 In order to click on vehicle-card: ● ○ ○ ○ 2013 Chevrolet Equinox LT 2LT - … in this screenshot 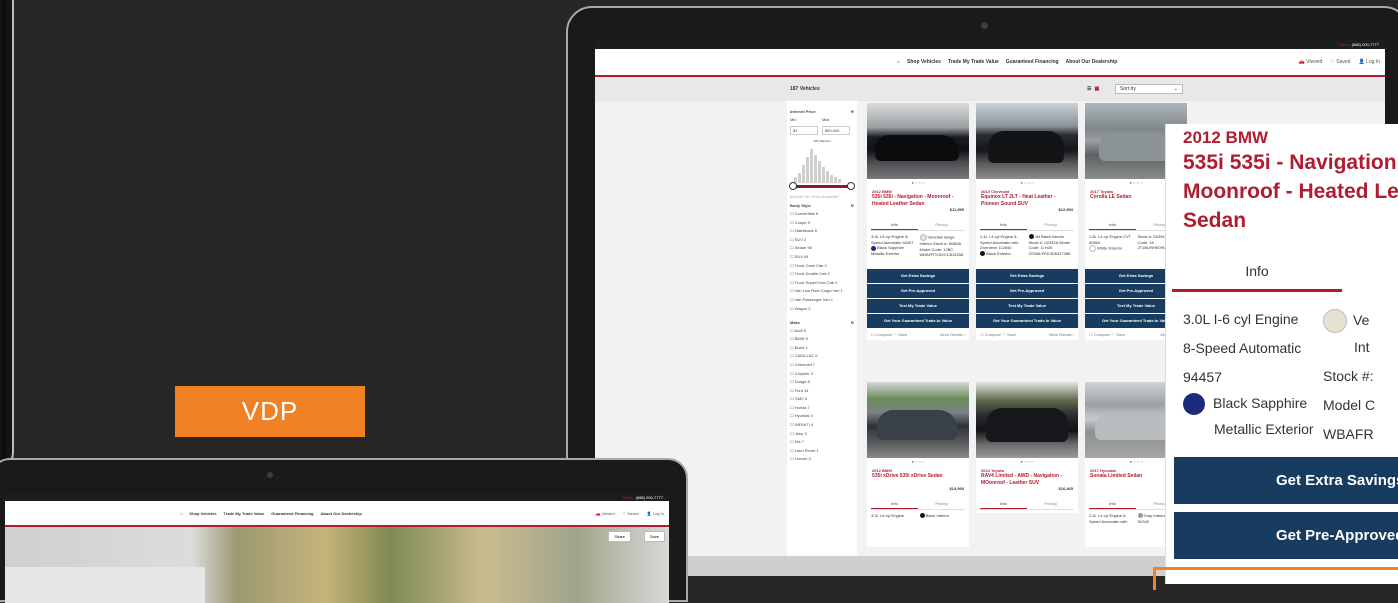, I will do `click(1027, 221)`.